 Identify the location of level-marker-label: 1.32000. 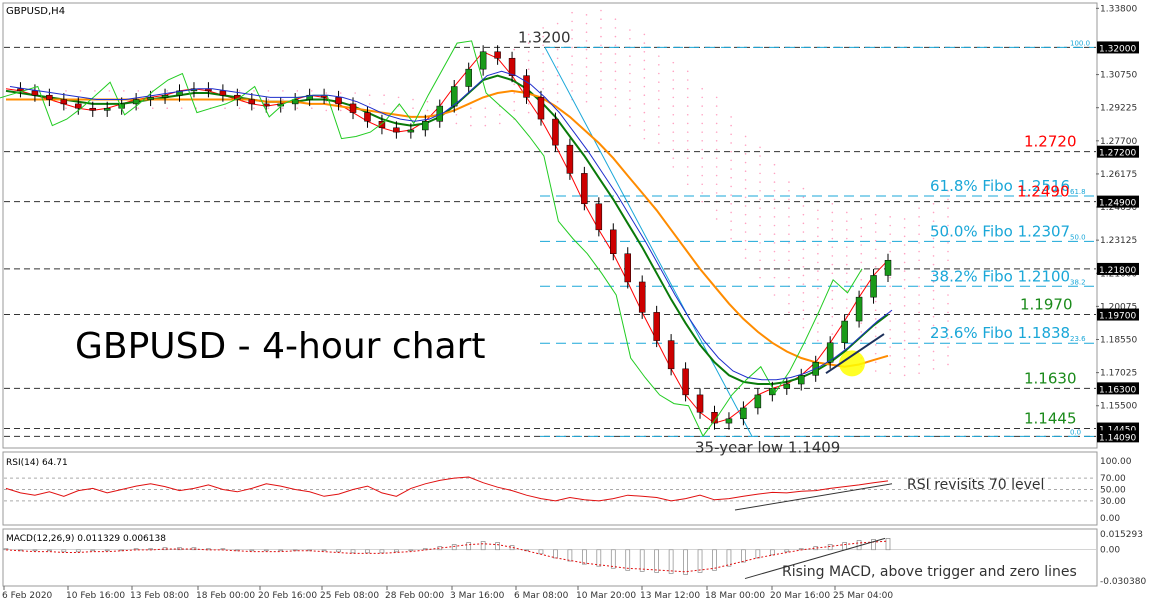
(1117, 49).